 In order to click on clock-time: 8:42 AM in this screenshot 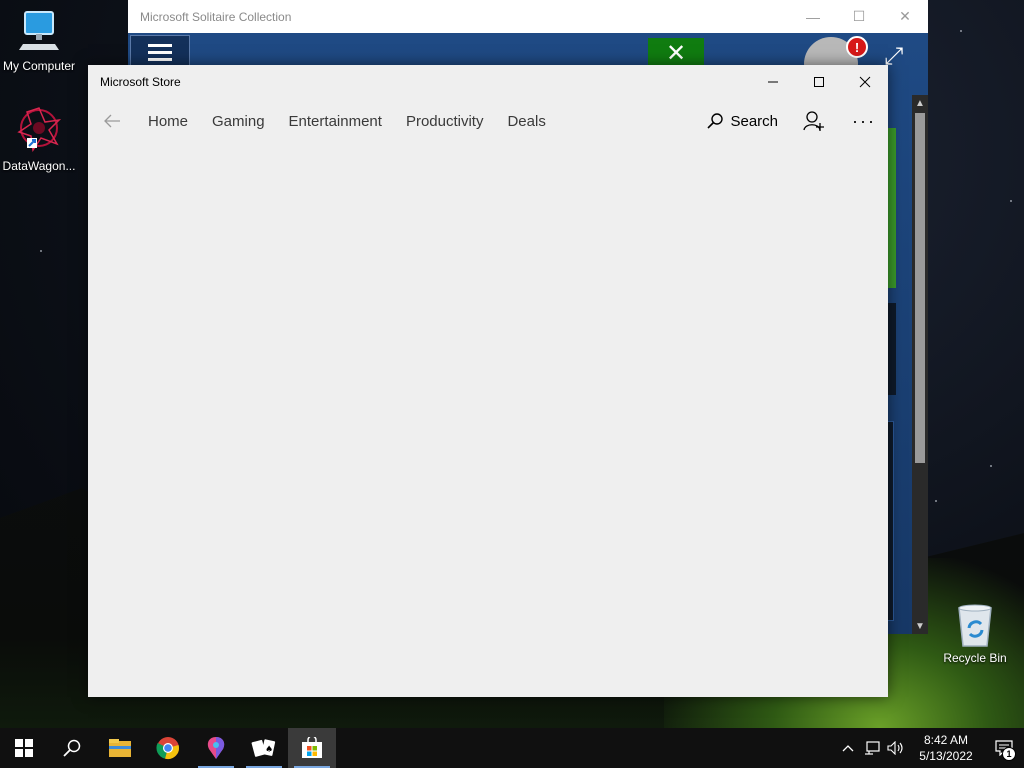, I will do `click(946, 740)`.